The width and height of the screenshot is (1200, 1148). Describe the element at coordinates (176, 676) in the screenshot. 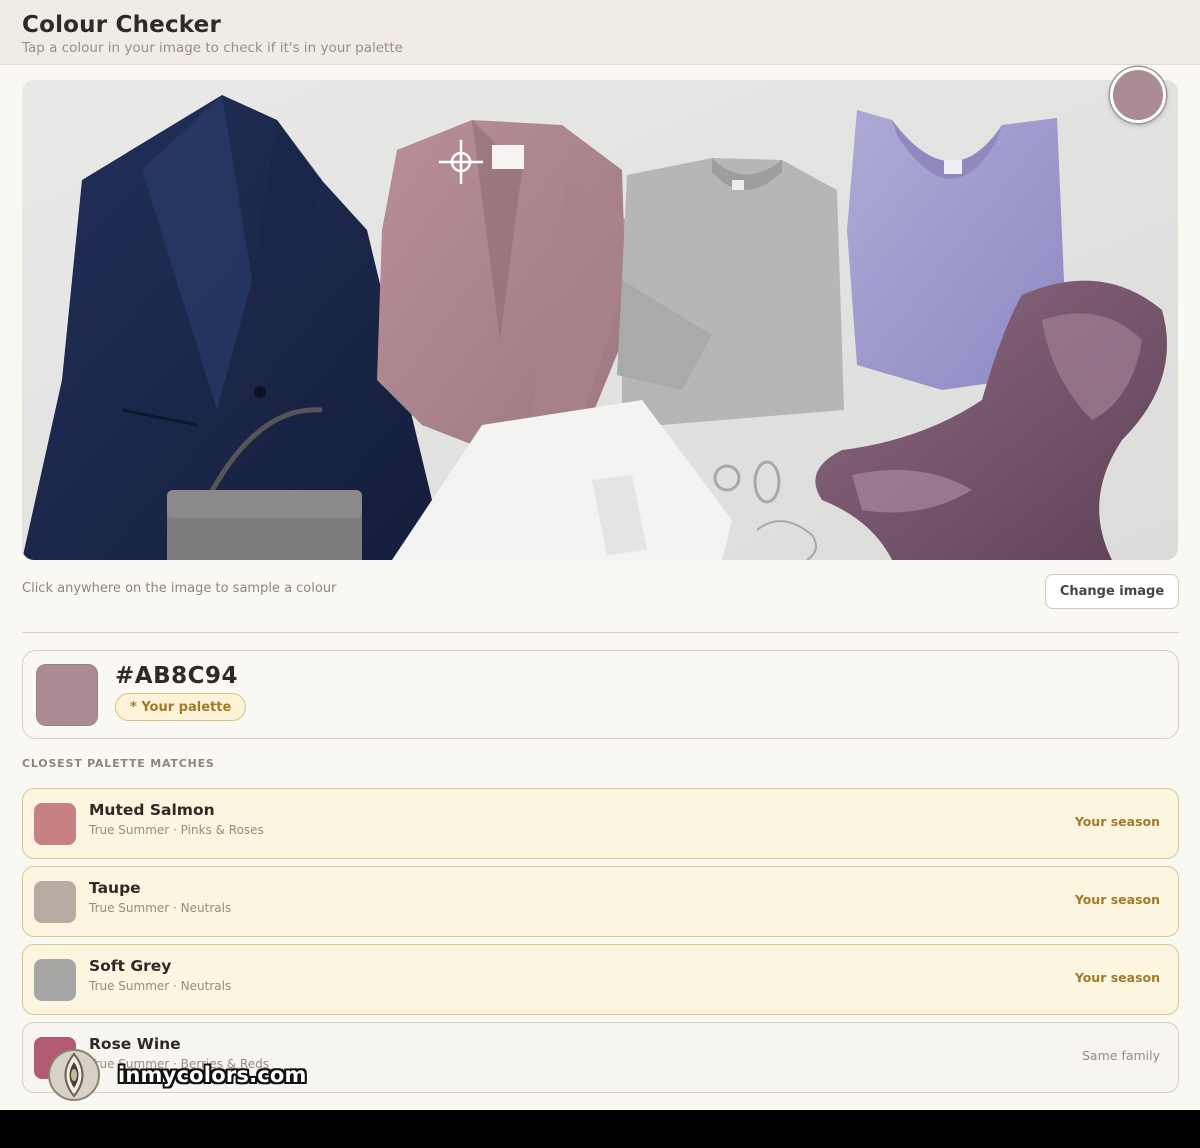

I see `sampled-colour-hex: #AB8C94` at that location.